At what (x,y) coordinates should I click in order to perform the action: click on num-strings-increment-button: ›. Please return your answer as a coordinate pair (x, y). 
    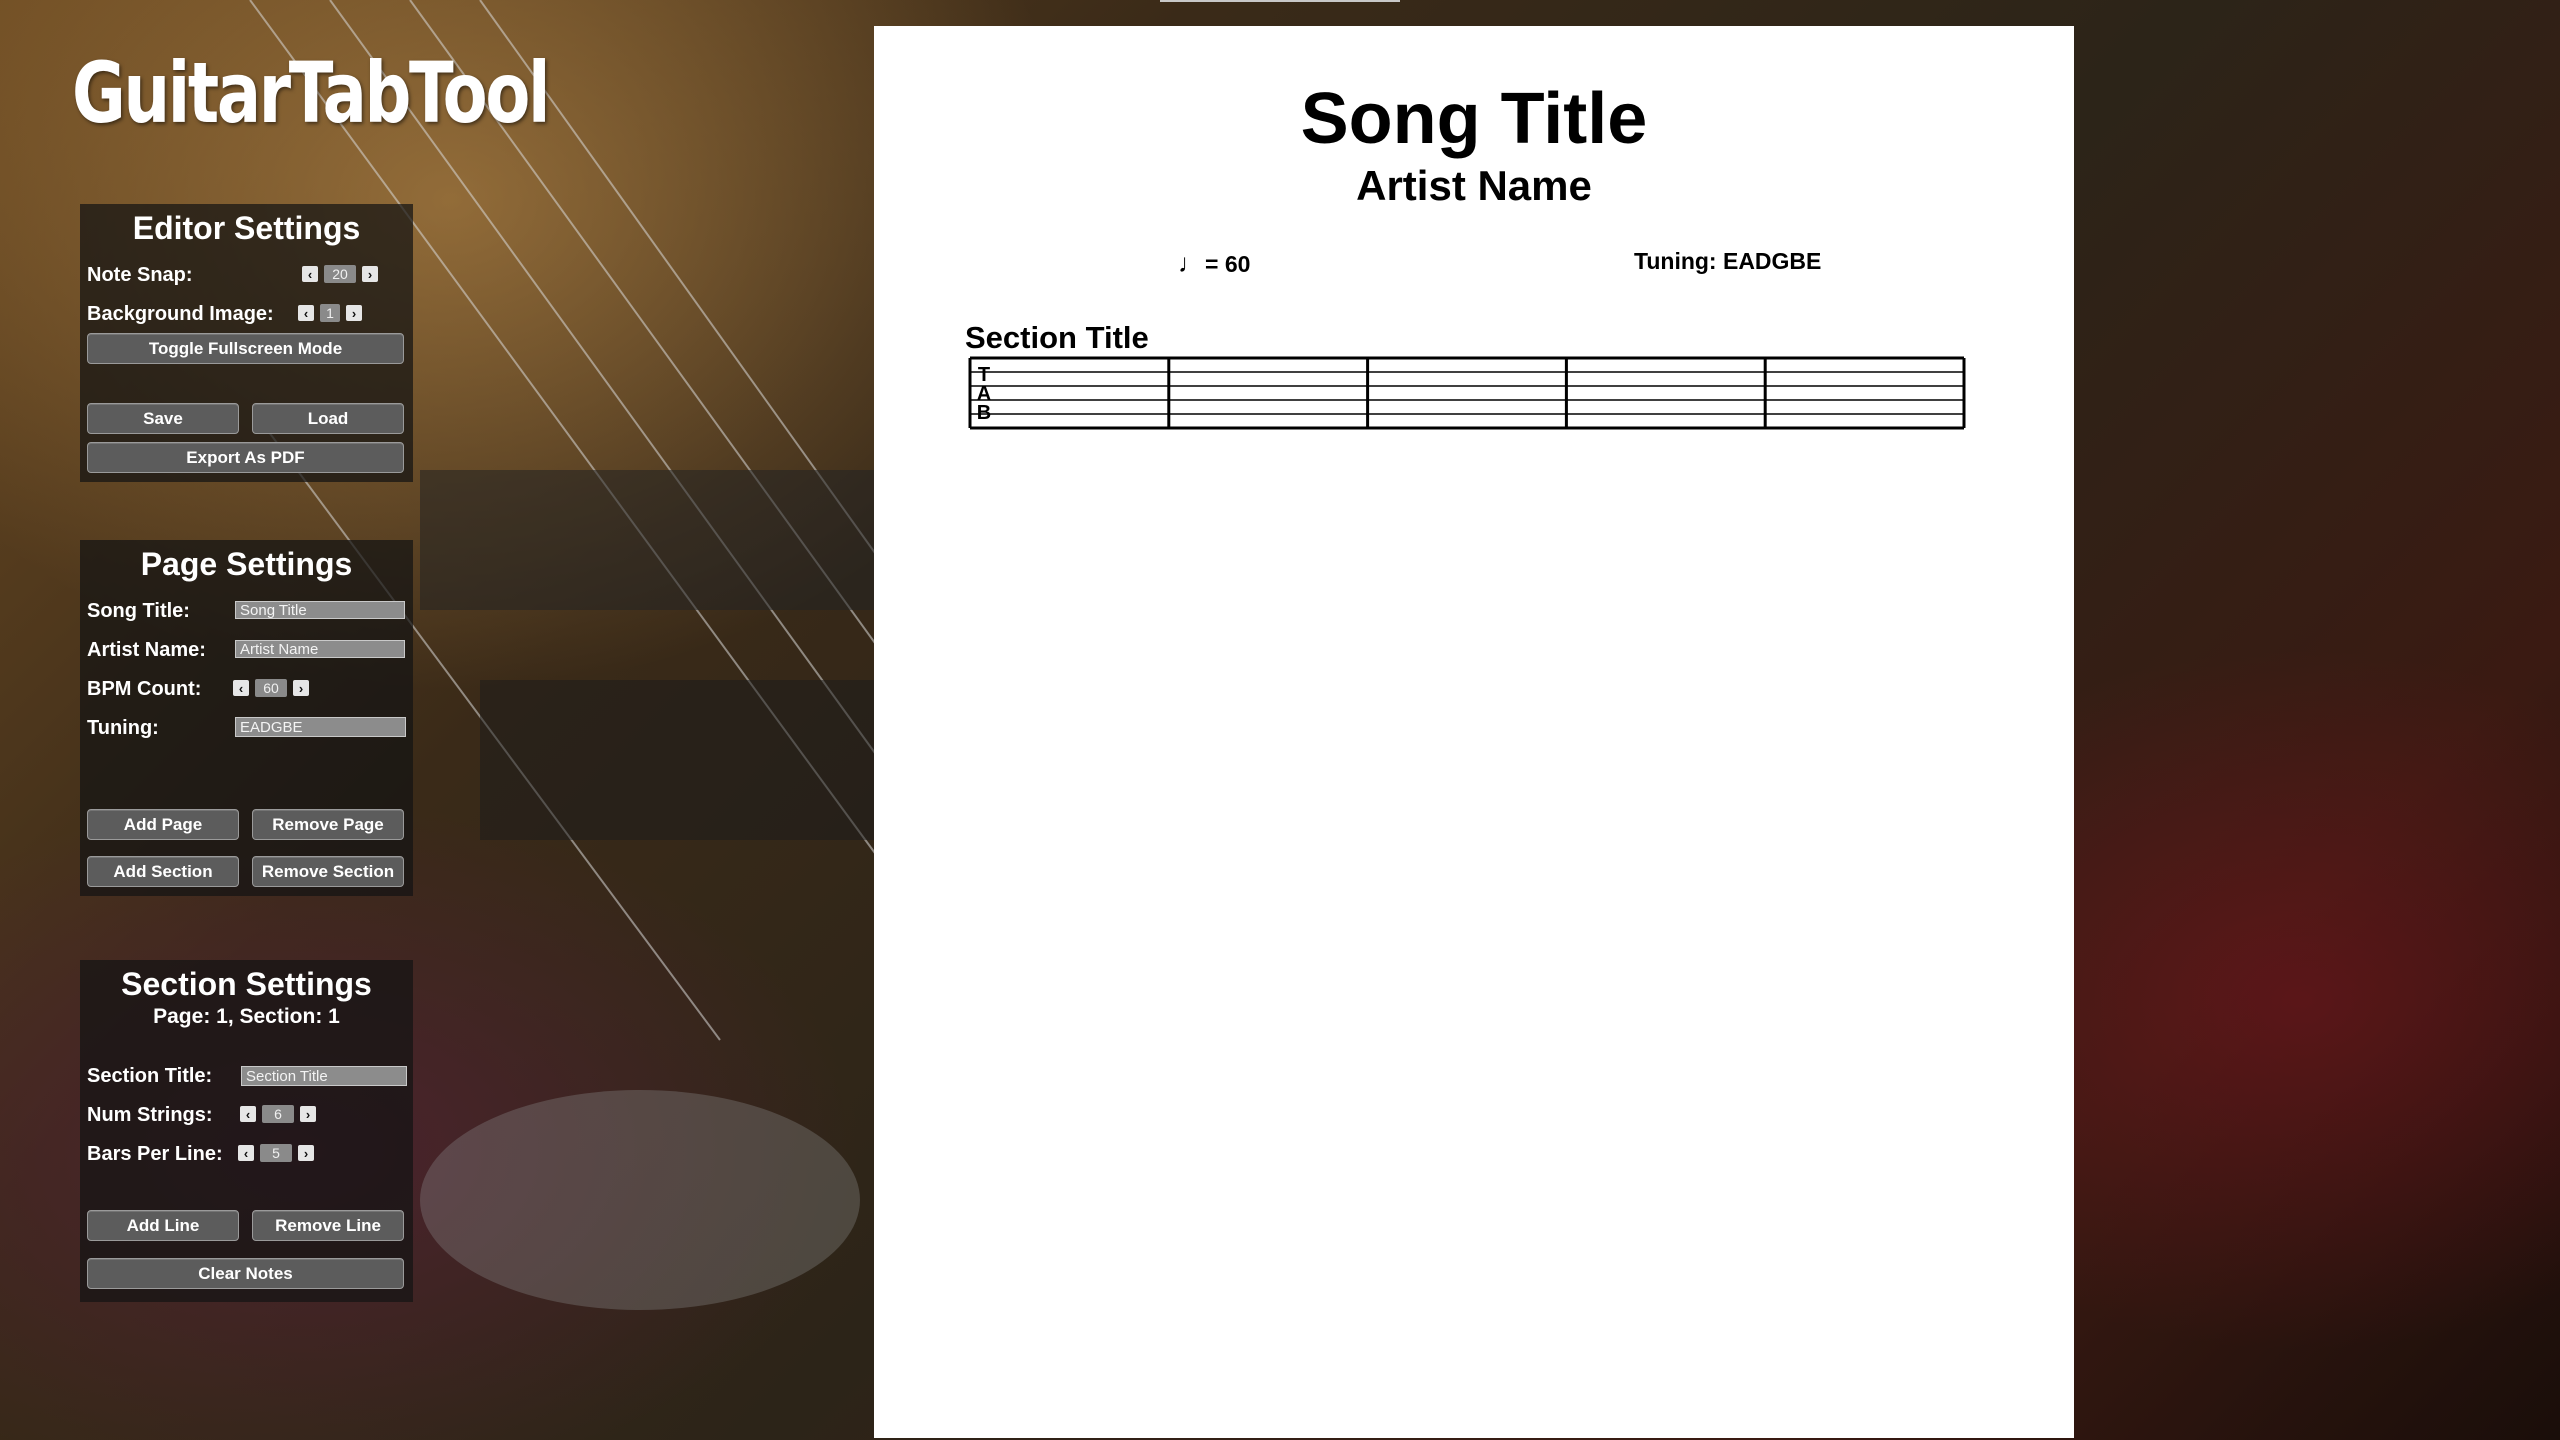
    Looking at the image, I should click on (308, 1114).